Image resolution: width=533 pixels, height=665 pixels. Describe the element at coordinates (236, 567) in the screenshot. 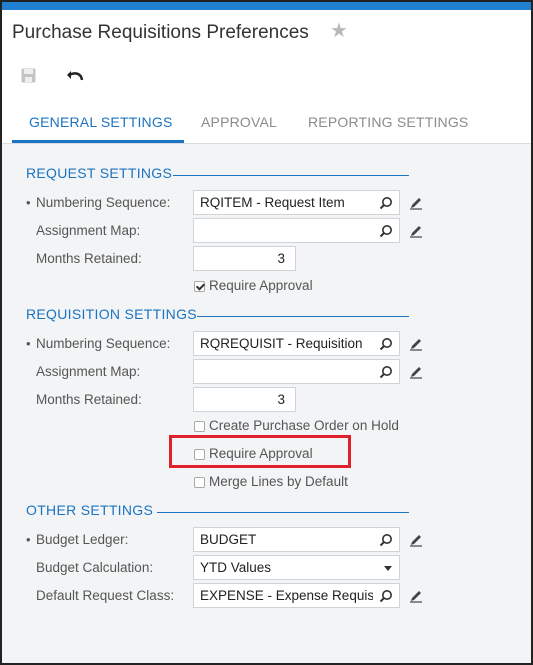

I see `budget-calculation-value: YTD Values` at that location.